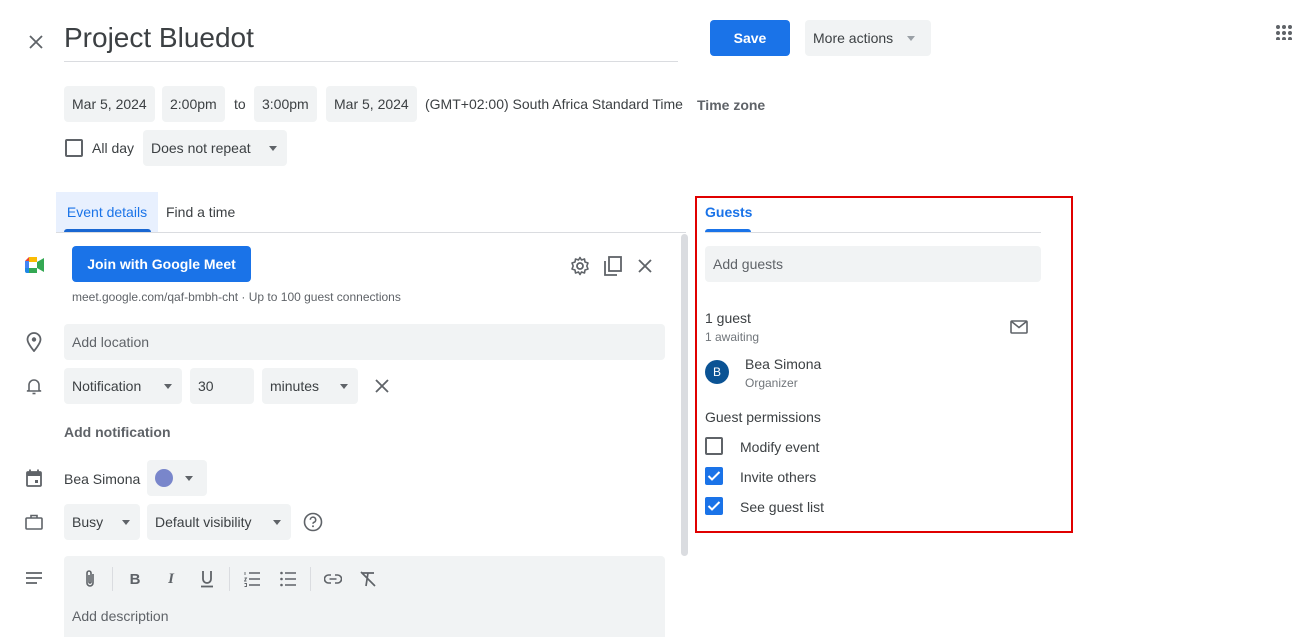  I want to click on title-underline, so click(371, 61).